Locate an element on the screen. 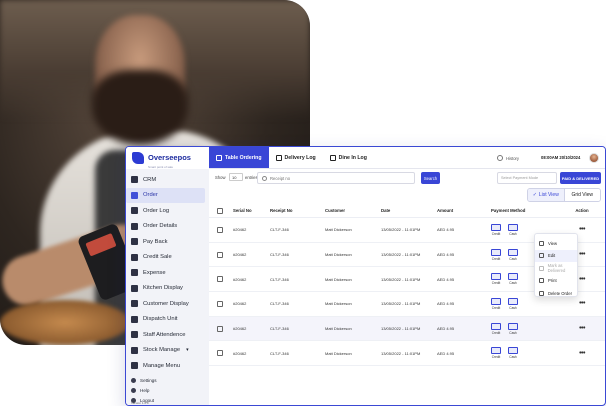 This screenshot has width=606, height=406. sidebar-item-label: CRM is located at coordinates (150, 179).